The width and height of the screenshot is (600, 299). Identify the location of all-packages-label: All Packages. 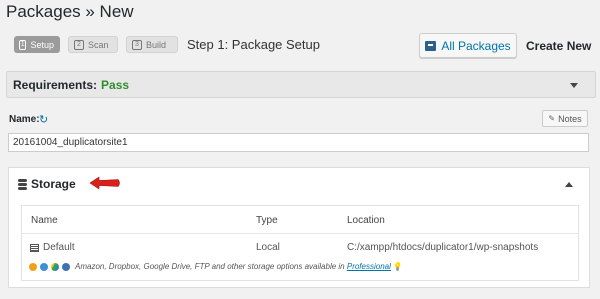
(476, 45).